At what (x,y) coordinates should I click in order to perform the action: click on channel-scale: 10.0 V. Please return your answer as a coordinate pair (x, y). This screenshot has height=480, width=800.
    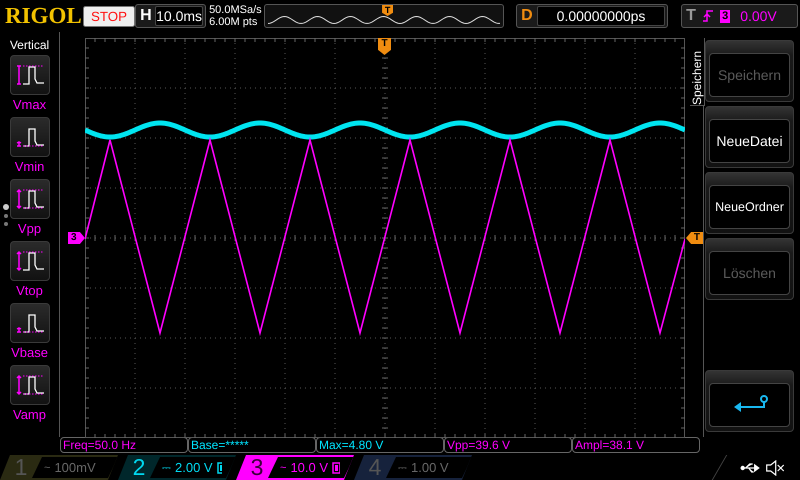
    Looking at the image, I should click on (309, 467).